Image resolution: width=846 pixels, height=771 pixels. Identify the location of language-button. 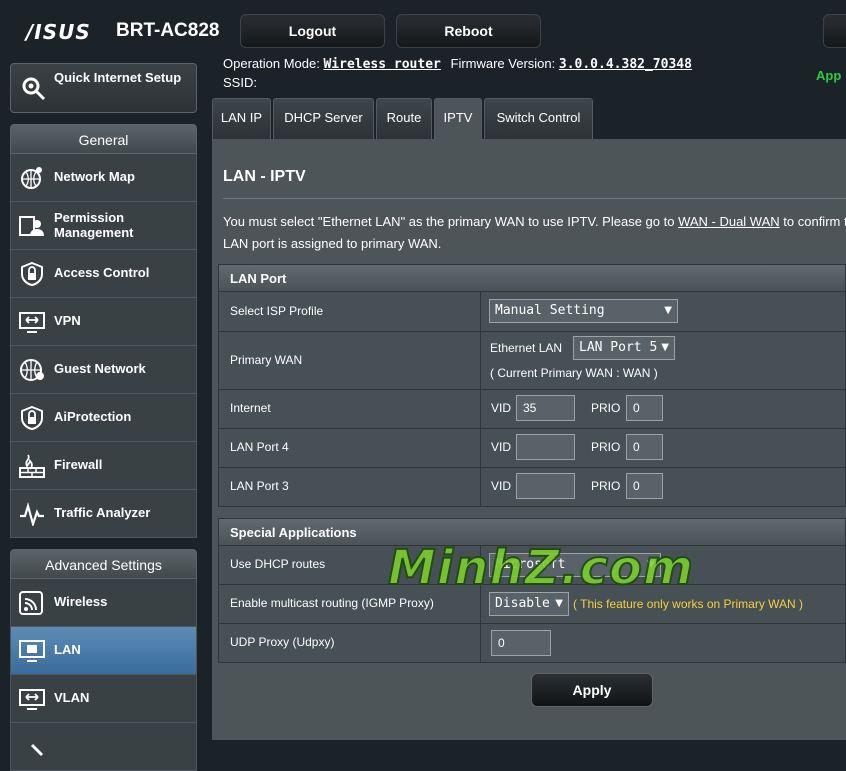
(834, 31).